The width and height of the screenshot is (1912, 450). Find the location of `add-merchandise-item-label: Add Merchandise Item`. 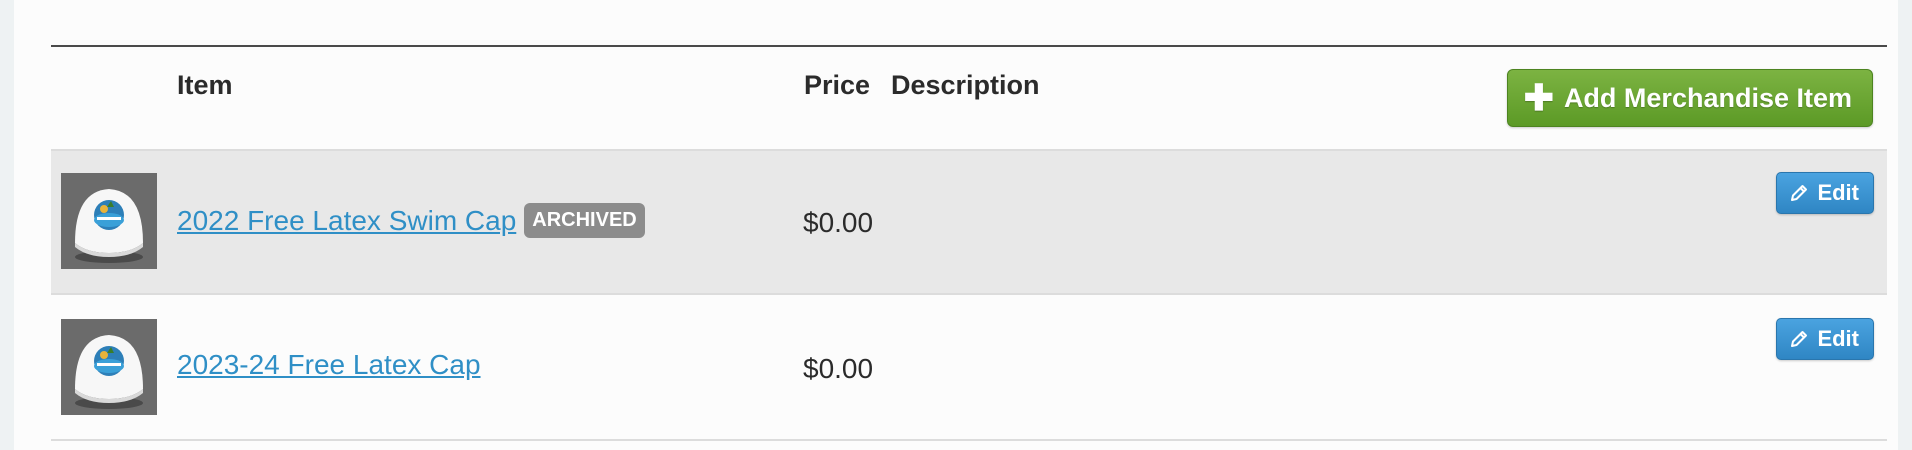

add-merchandise-item-label: Add Merchandise Item is located at coordinates (1707, 97).